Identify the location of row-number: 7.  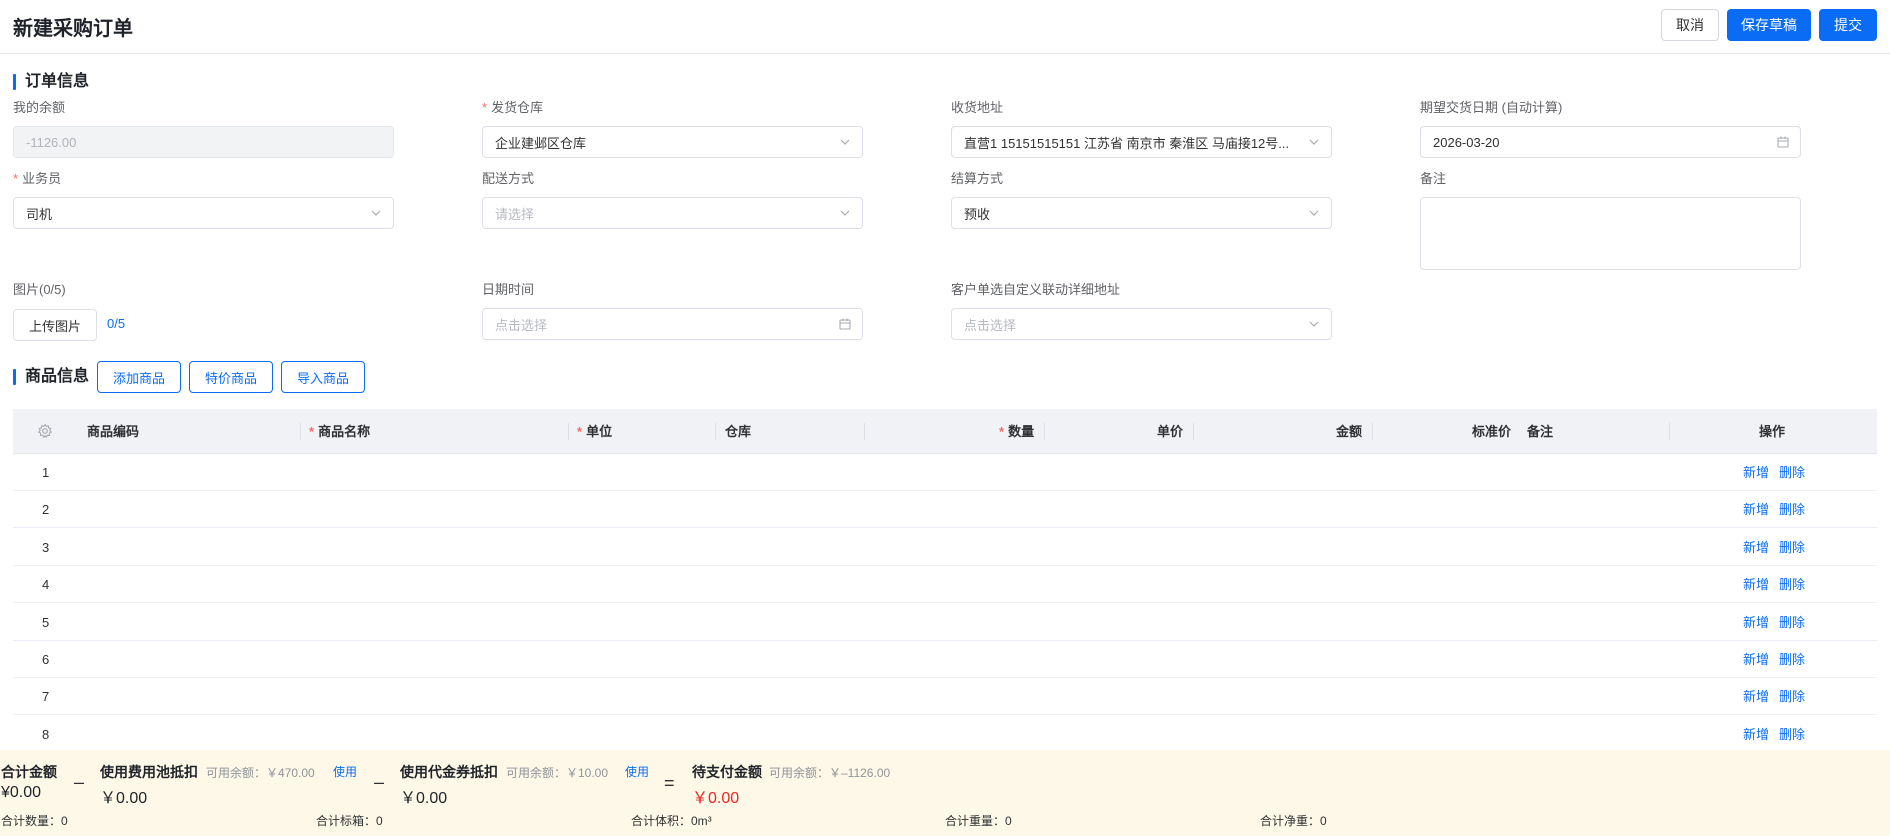
(46, 696).